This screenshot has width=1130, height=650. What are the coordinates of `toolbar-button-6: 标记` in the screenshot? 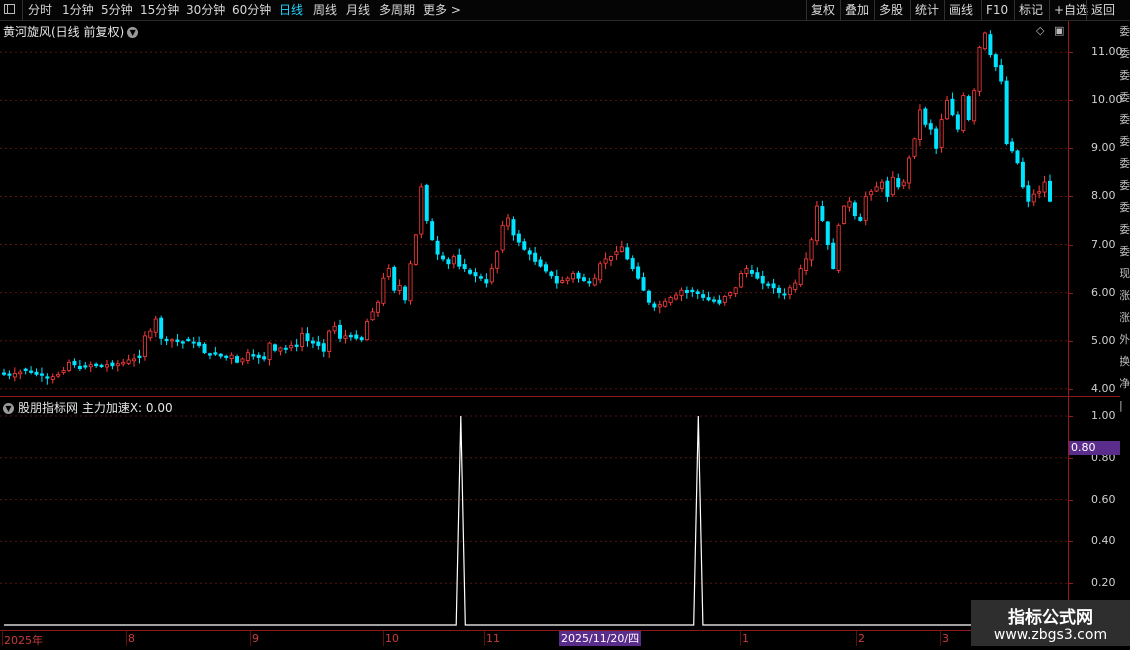 It's located at (1031, 10).